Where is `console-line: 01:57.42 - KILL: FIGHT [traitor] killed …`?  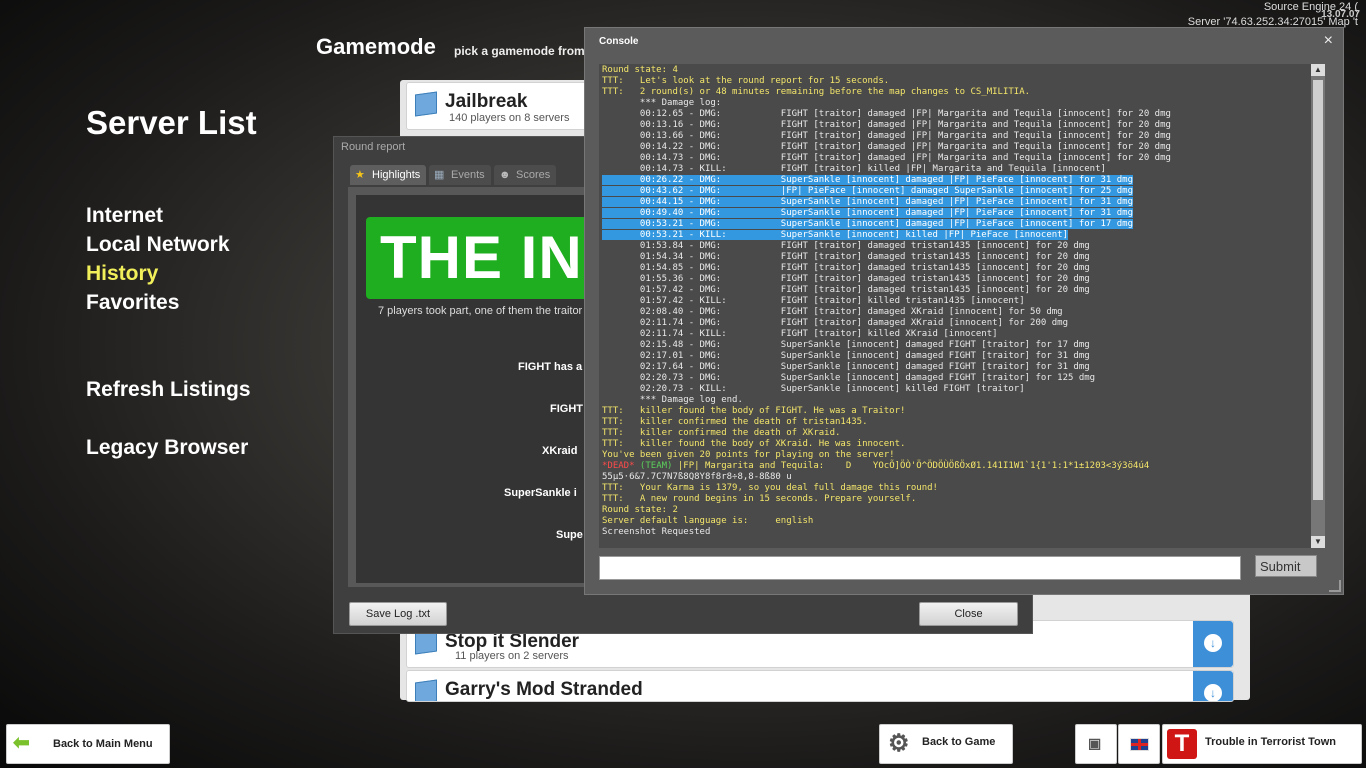
console-line: 01:57.42 - KILL: FIGHT [traitor] killed … is located at coordinates (813, 301).